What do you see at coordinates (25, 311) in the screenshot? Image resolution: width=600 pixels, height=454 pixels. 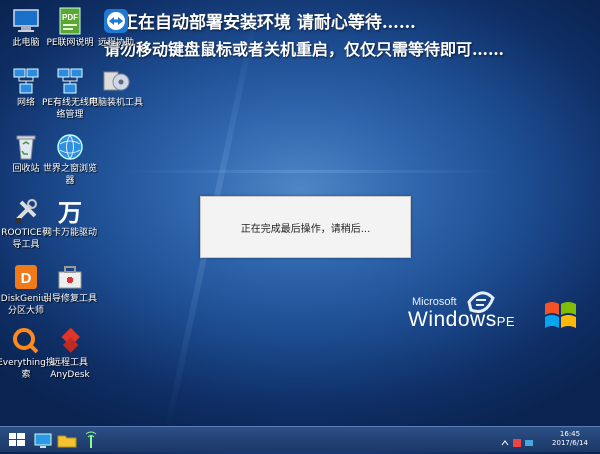 I see `icon-label: 分区大师` at bounding box center [25, 311].